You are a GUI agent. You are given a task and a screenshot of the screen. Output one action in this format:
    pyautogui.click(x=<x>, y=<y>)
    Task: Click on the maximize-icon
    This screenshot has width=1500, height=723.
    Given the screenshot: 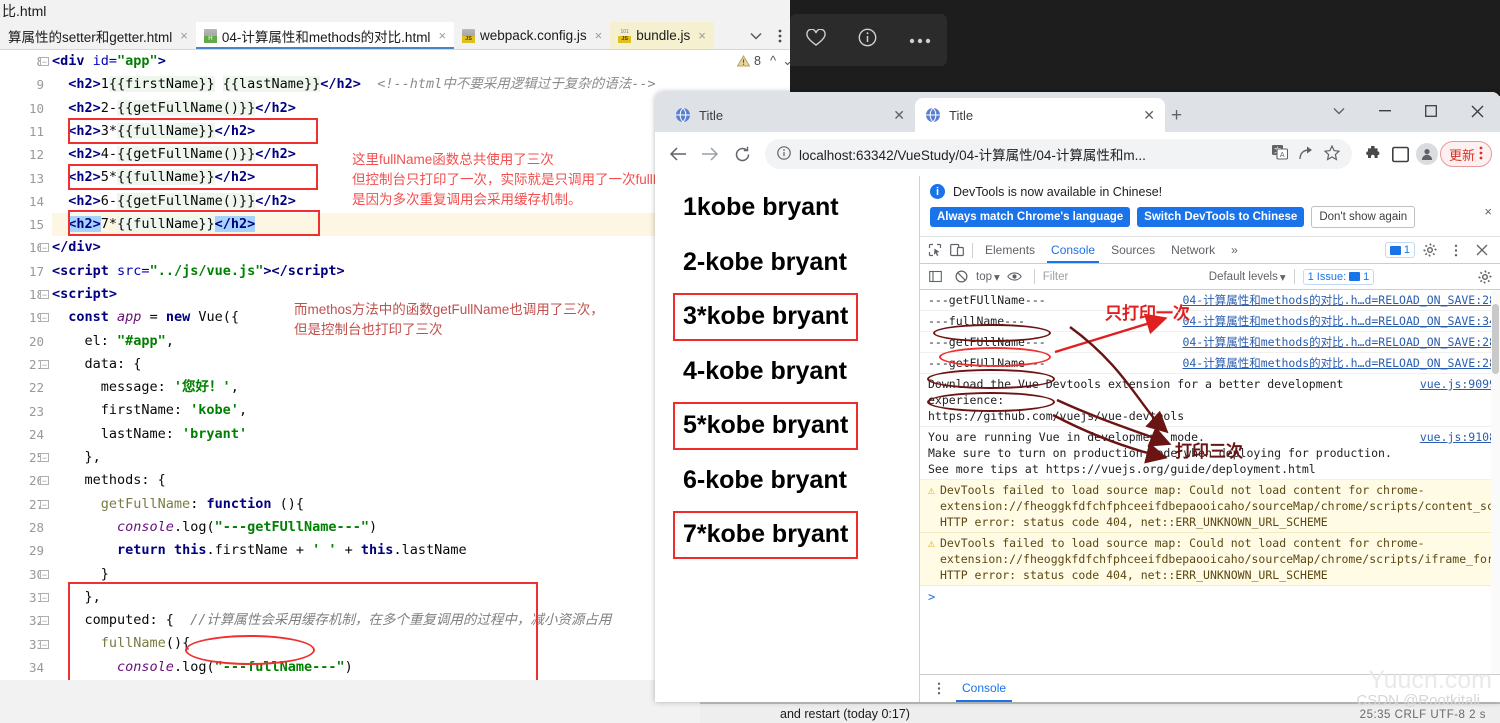 What is the action you would take?
    pyautogui.click(x=1431, y=111)
    